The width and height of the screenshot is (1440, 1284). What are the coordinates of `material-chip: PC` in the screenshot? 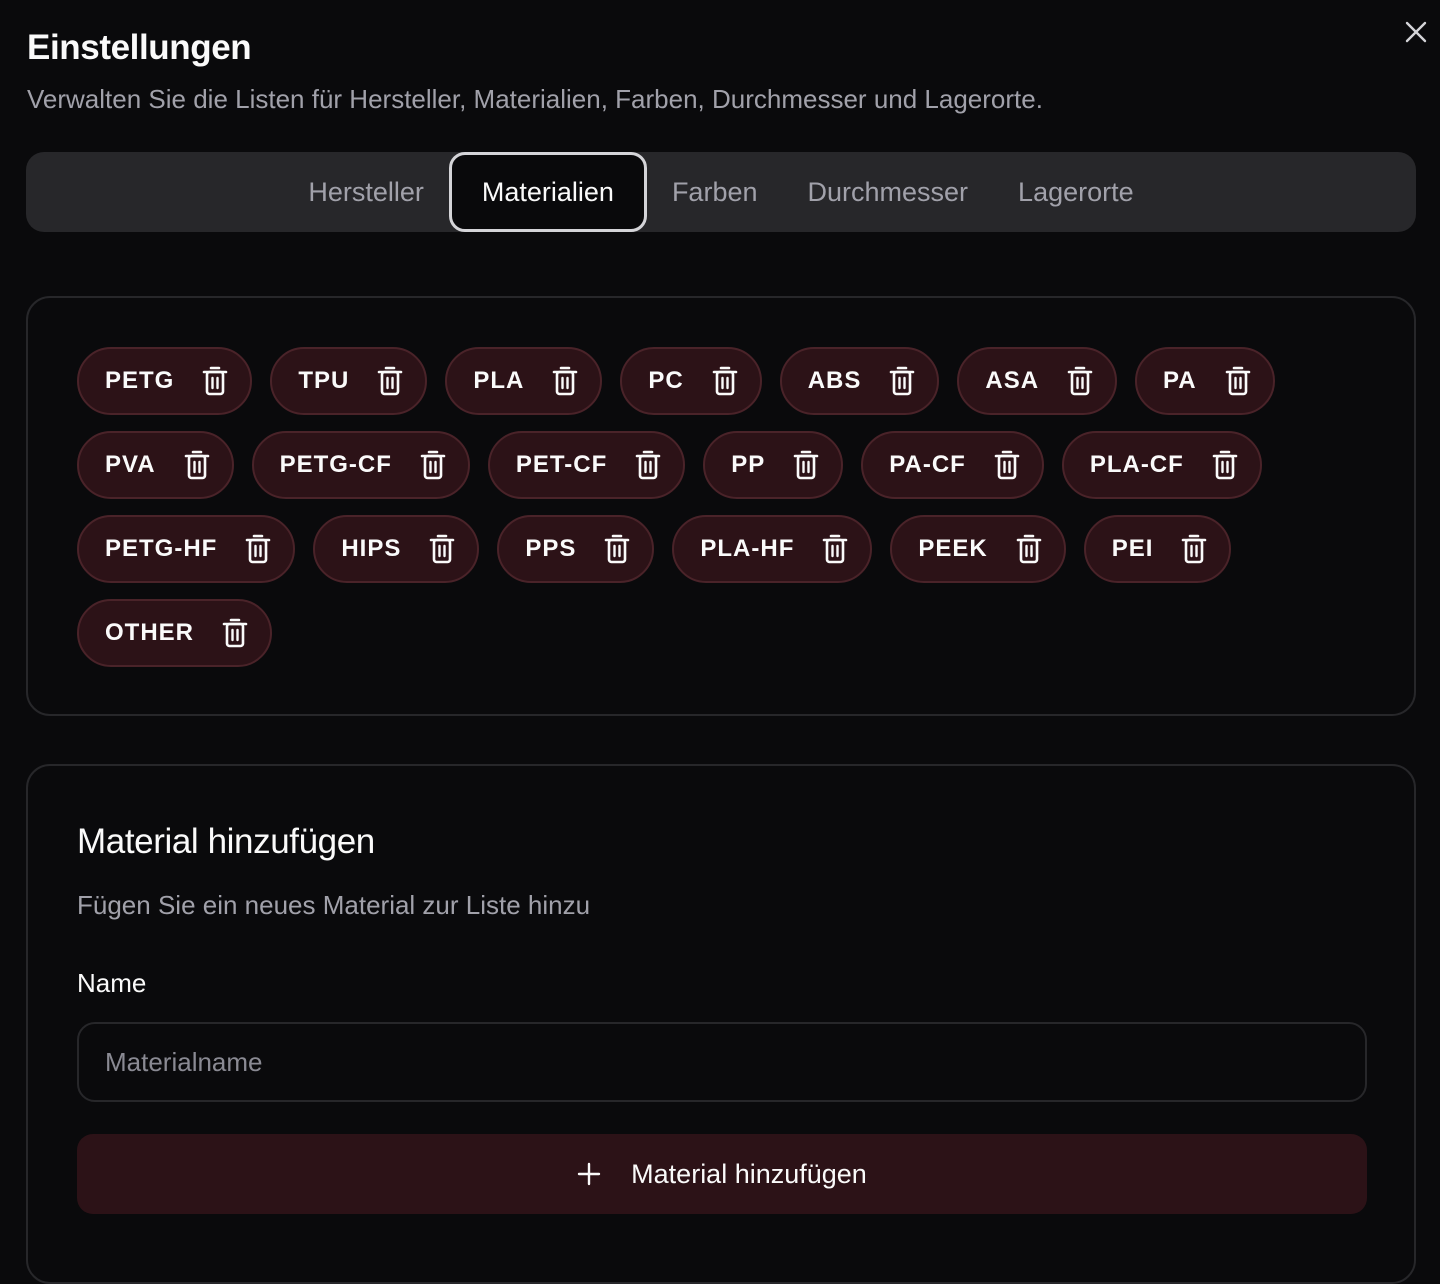 It's located at (691, 381).